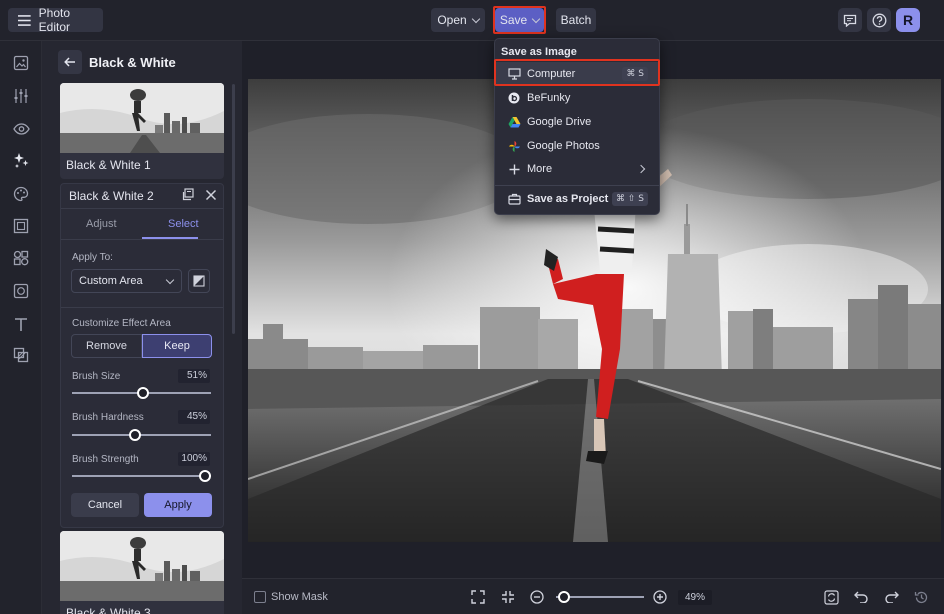 The width and height of the screenshot is (944, 614). I want to click on brush-strength-slider, so click(141, 476).